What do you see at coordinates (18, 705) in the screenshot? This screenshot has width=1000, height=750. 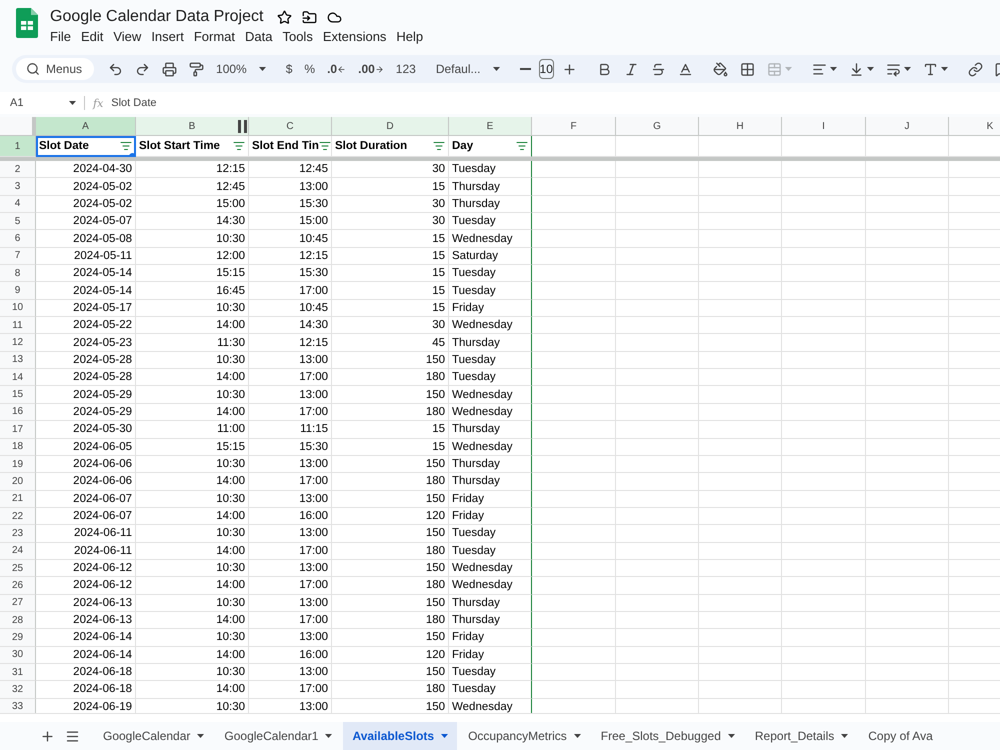 I see `row-header: 33` at bounding box center [18, 705].